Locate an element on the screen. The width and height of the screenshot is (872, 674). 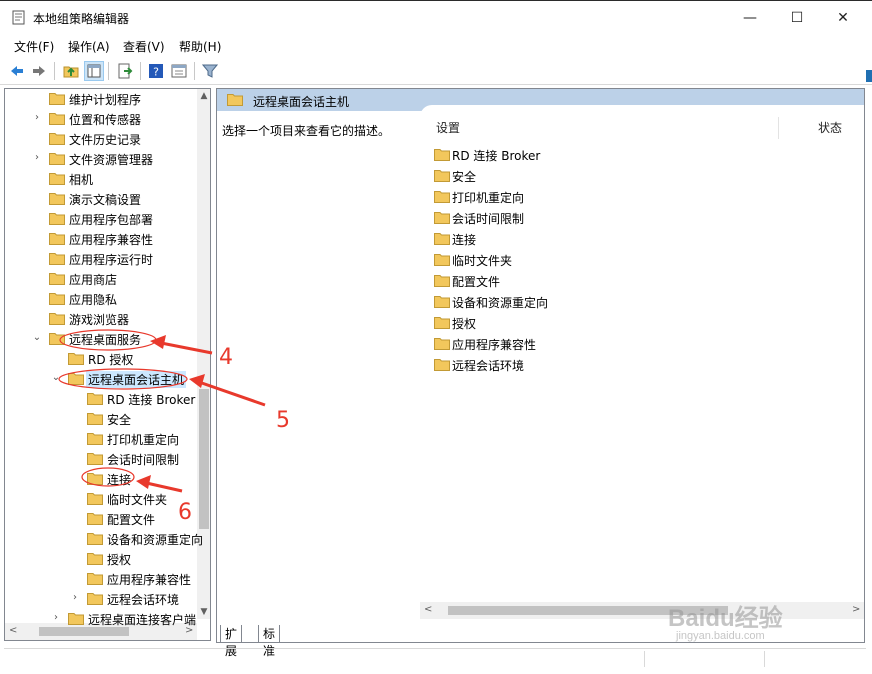
annotation-label: 4 is located at coordinates (226, 357).